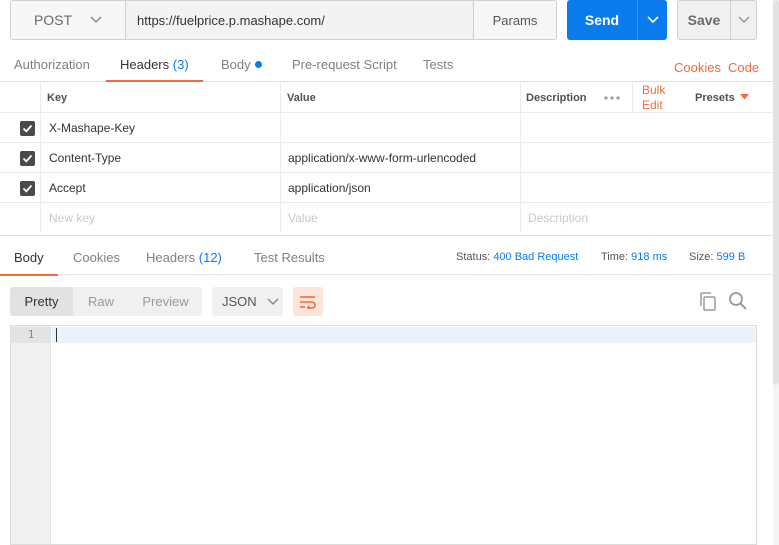 Image resolution: width=779 pixels, height=545 pixels. I want to click on wrap-lines-icon, so click(308, 302).